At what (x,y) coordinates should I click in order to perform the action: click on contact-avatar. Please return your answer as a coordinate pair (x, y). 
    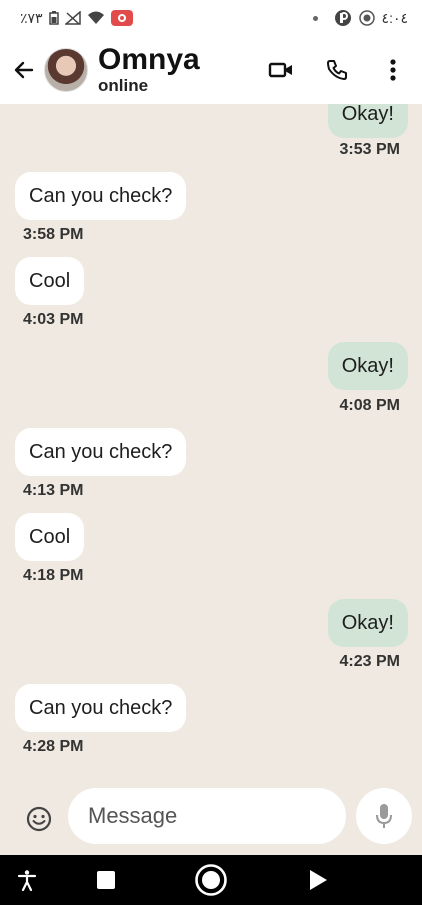
    Looking at the image, I should click on (66, 70).